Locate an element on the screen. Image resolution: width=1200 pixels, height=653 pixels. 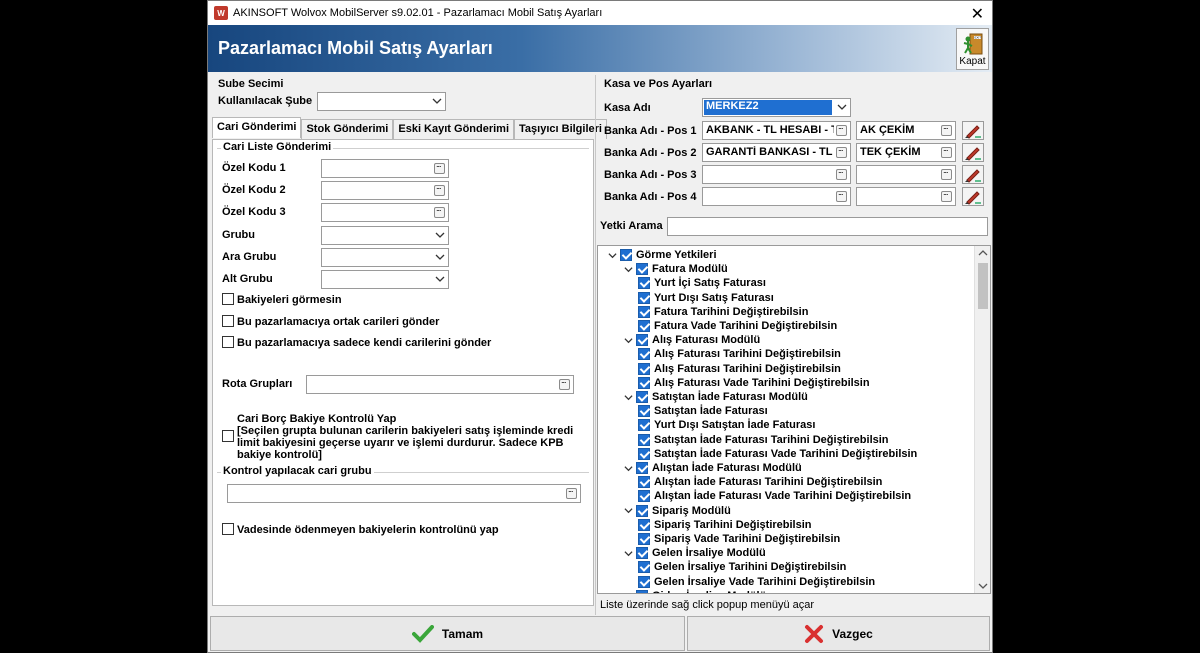
tree-node: Yurt Dışı Satış Faturası is located at coordinates (706, 298).